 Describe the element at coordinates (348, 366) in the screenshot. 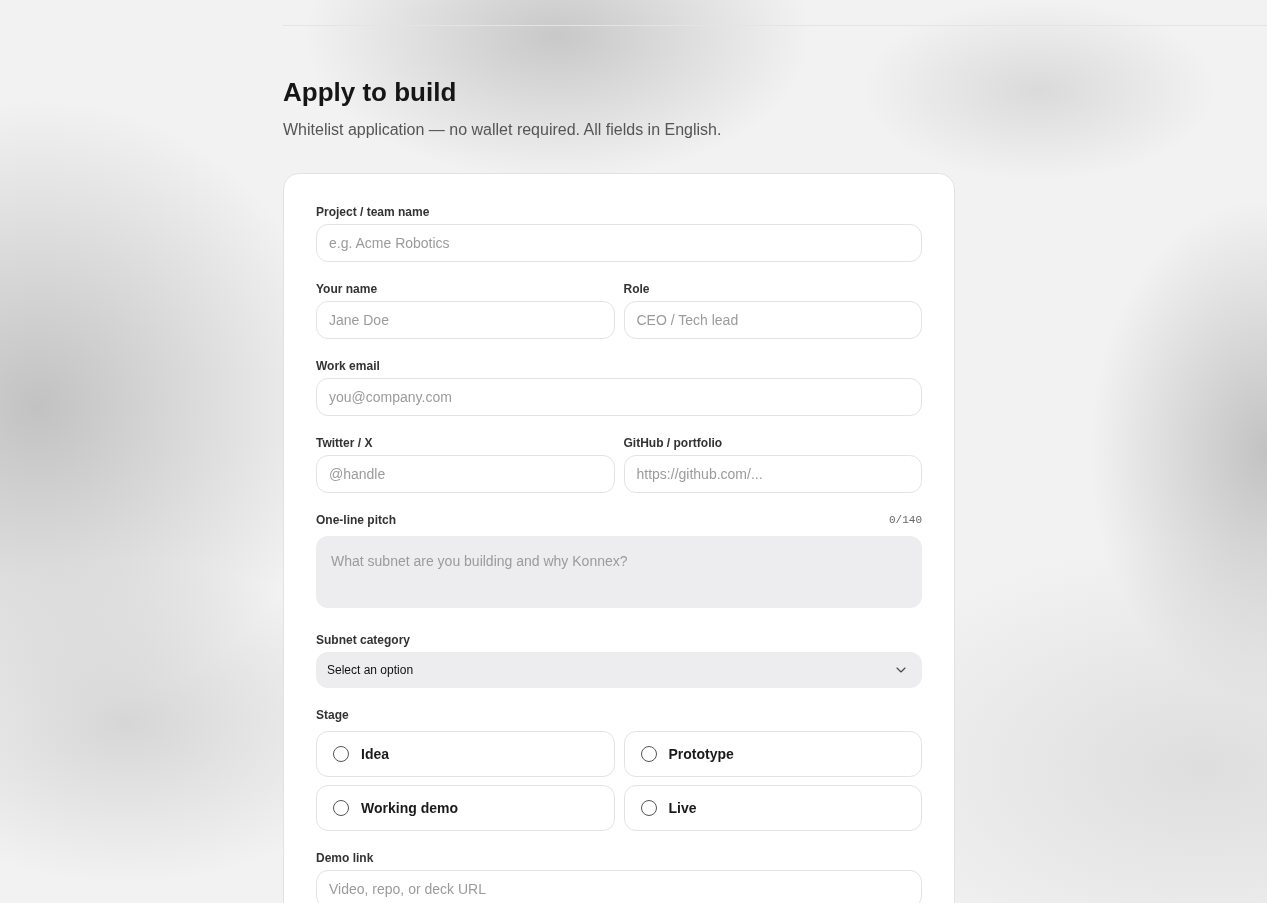

I see `field-label: Work email` at that location.